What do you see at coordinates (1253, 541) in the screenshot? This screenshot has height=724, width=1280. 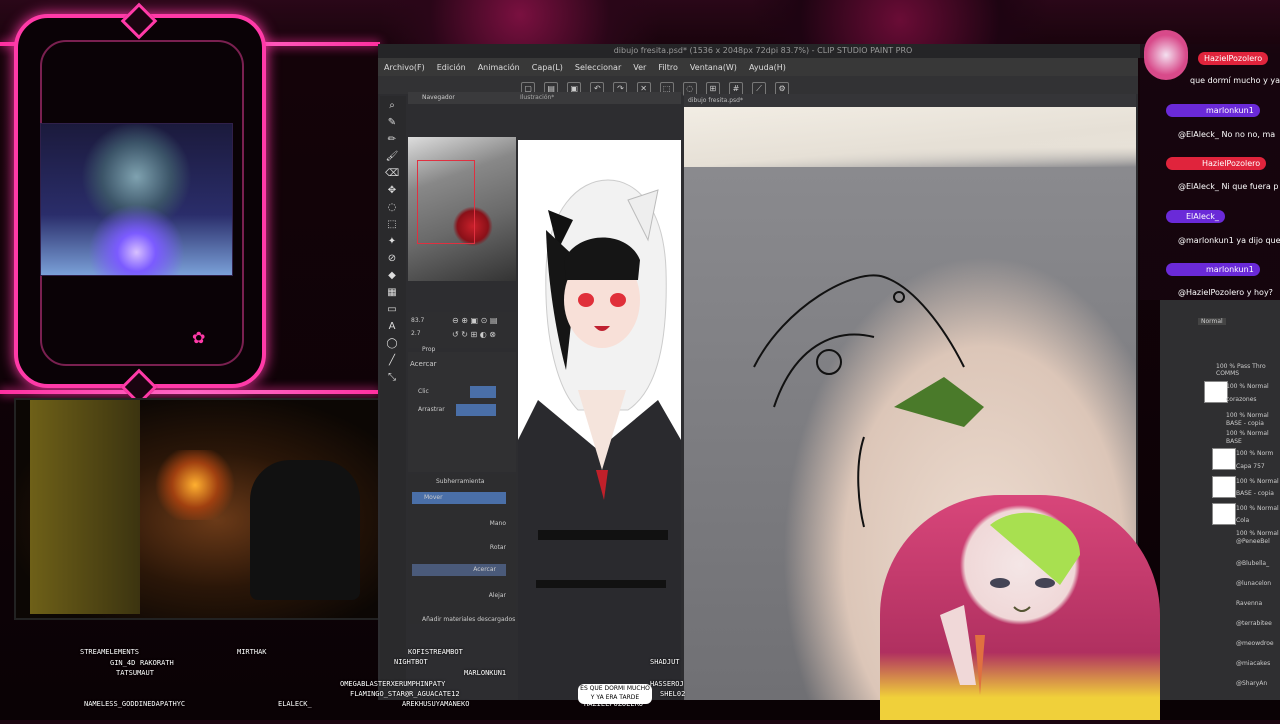 I see `layer-row: @PeneeBel` at bounding box center [1253, 541].